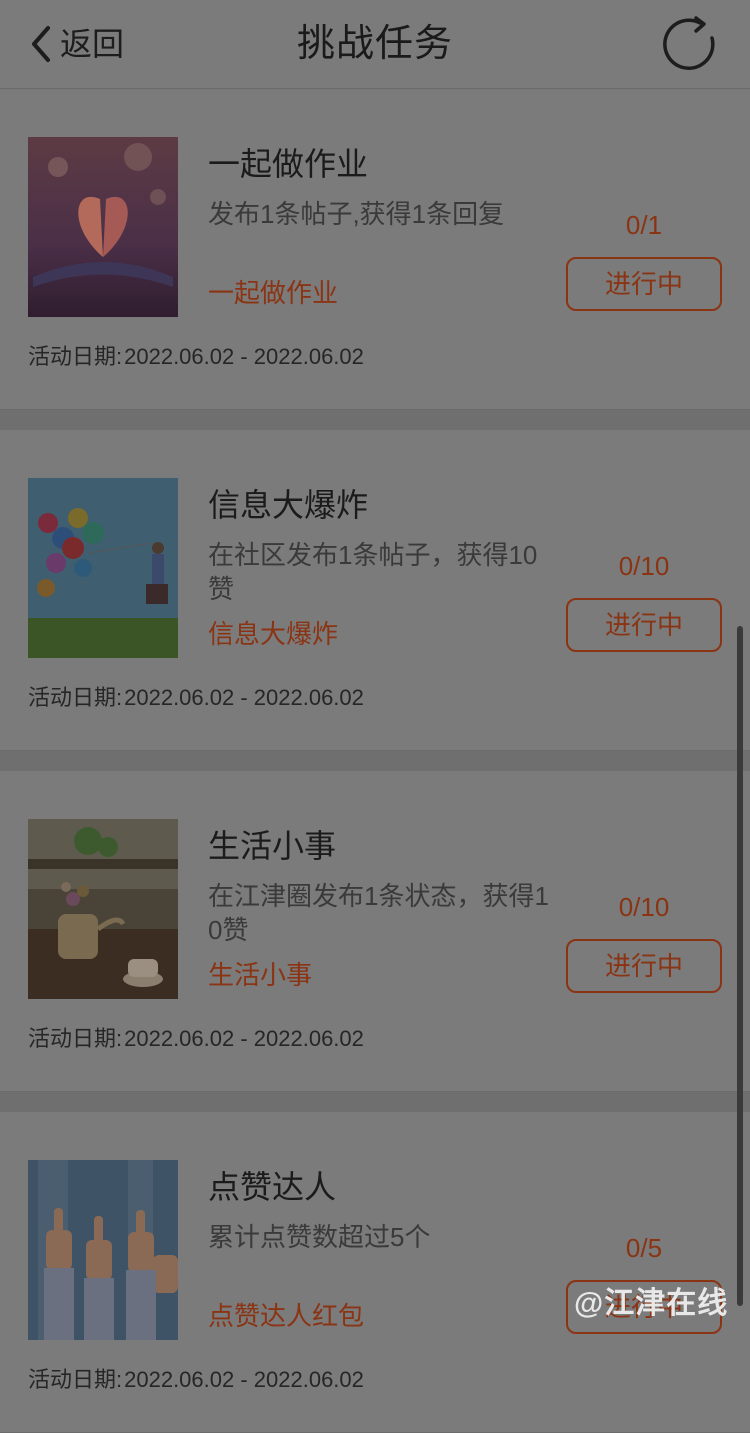  Describe the element at coordinates (286, 1316) in the screenshot. I see `task-reward: 点赞达人红包` at that location.